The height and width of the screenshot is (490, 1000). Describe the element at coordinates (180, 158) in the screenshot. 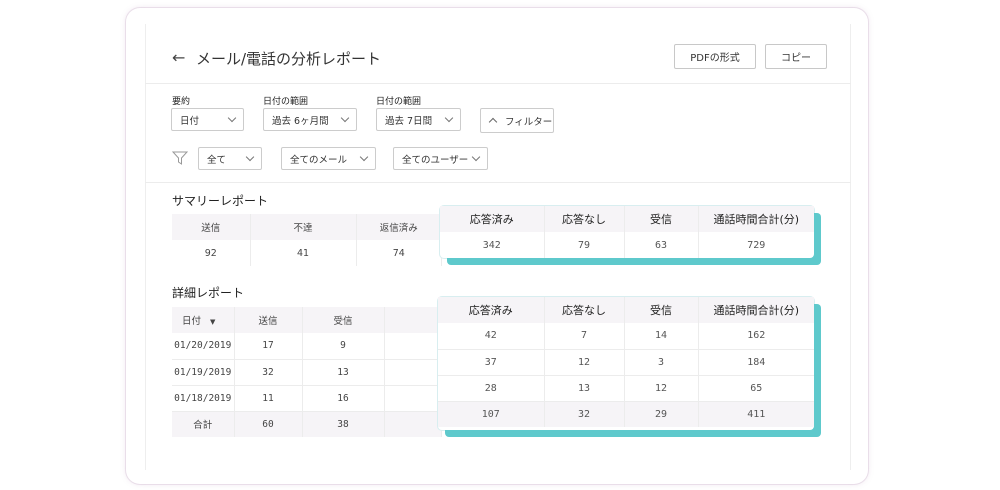

I see `filter-icon` at that location.